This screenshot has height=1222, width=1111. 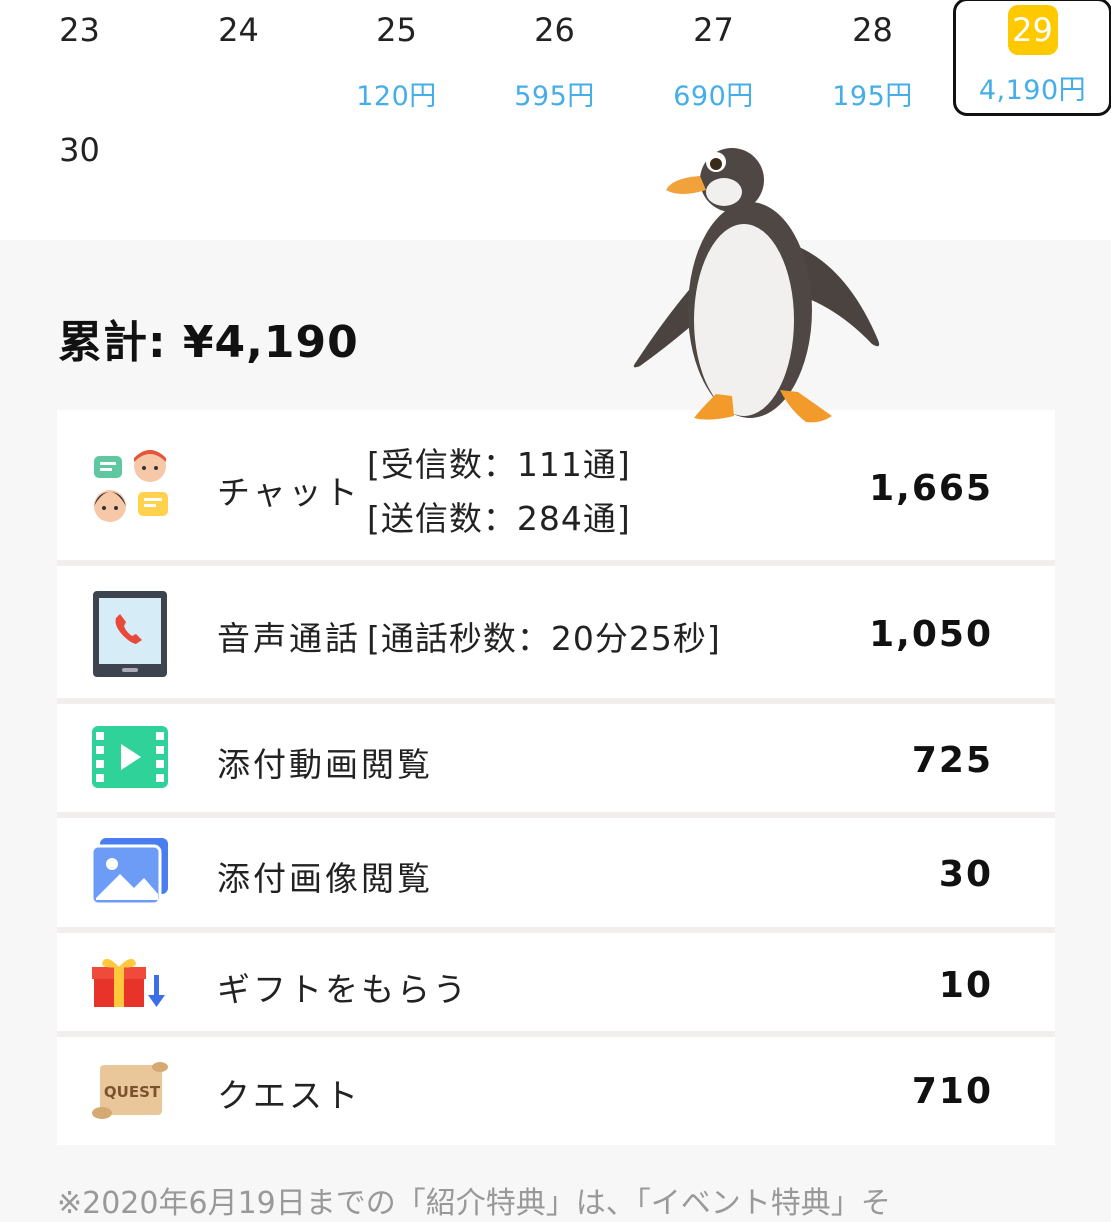 What do you see at coordinates (79, 30) in the screenshot?
I see `day-number: 23` at bounding box center [79, 30].